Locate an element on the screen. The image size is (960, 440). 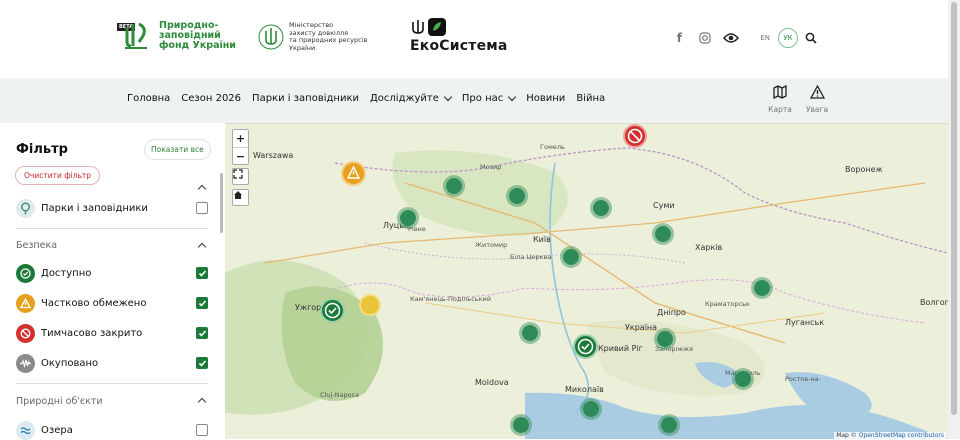
filter-title: Фільтр is located at coordinates (42, 149).